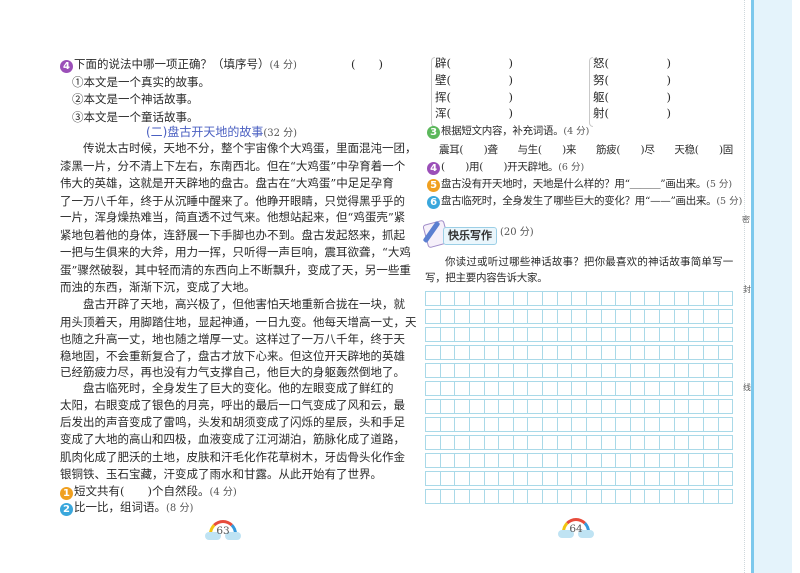 This screenshot has width=800, height=573. I want to click on fill-blank: 天稳( )固, so click(703, 150).